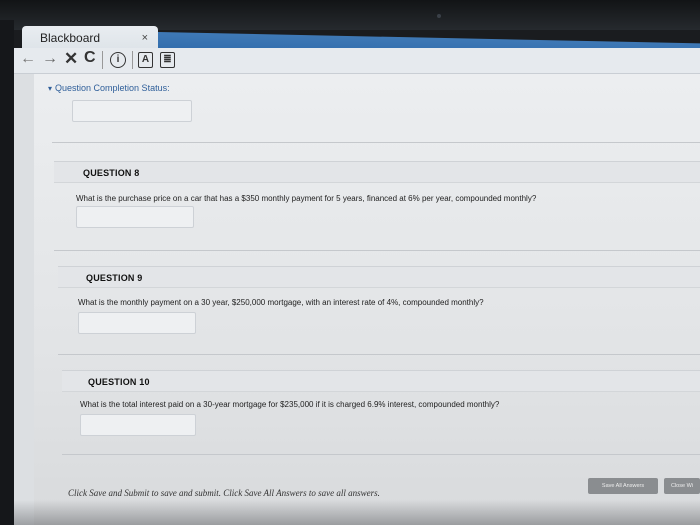 This screenshot has width=700, height=525. What do you see at coordinates (7, 272) in the screenshot?
I see `monitor-bezel-left` at bounding box center [7, 272].